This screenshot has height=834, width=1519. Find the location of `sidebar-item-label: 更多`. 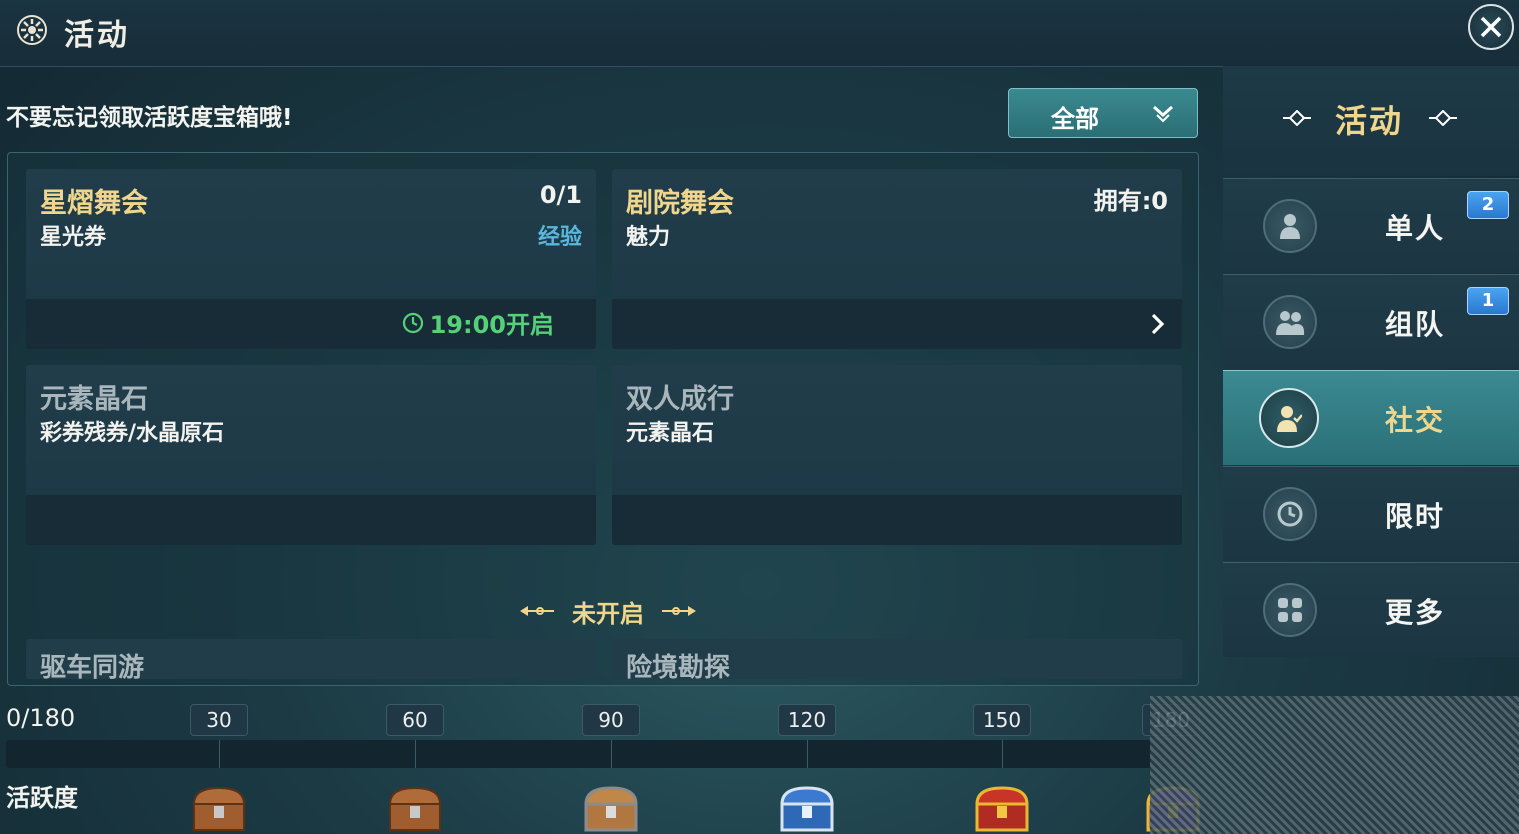

sidebar-item-label: 更多 is located at coordinates (1415, 612).